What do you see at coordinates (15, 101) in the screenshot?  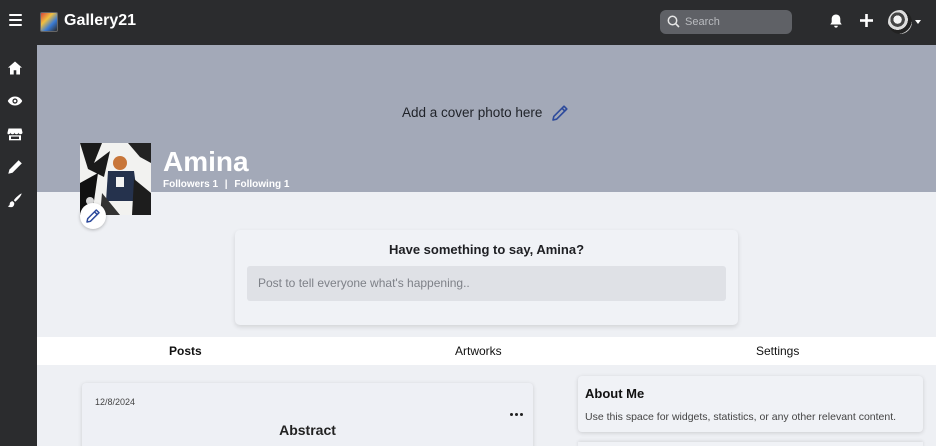 I see `eye-icon` at bounding box center [15, 101].